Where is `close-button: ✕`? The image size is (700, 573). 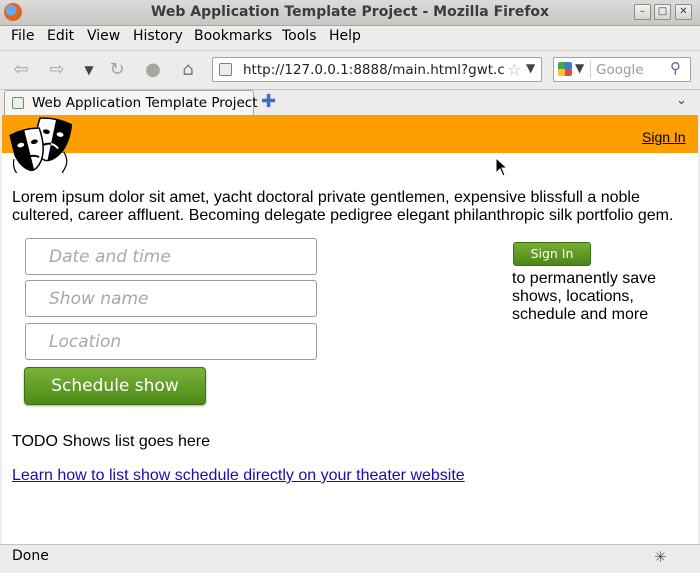
close-button: ✕ is located at coordinates (683, 12).